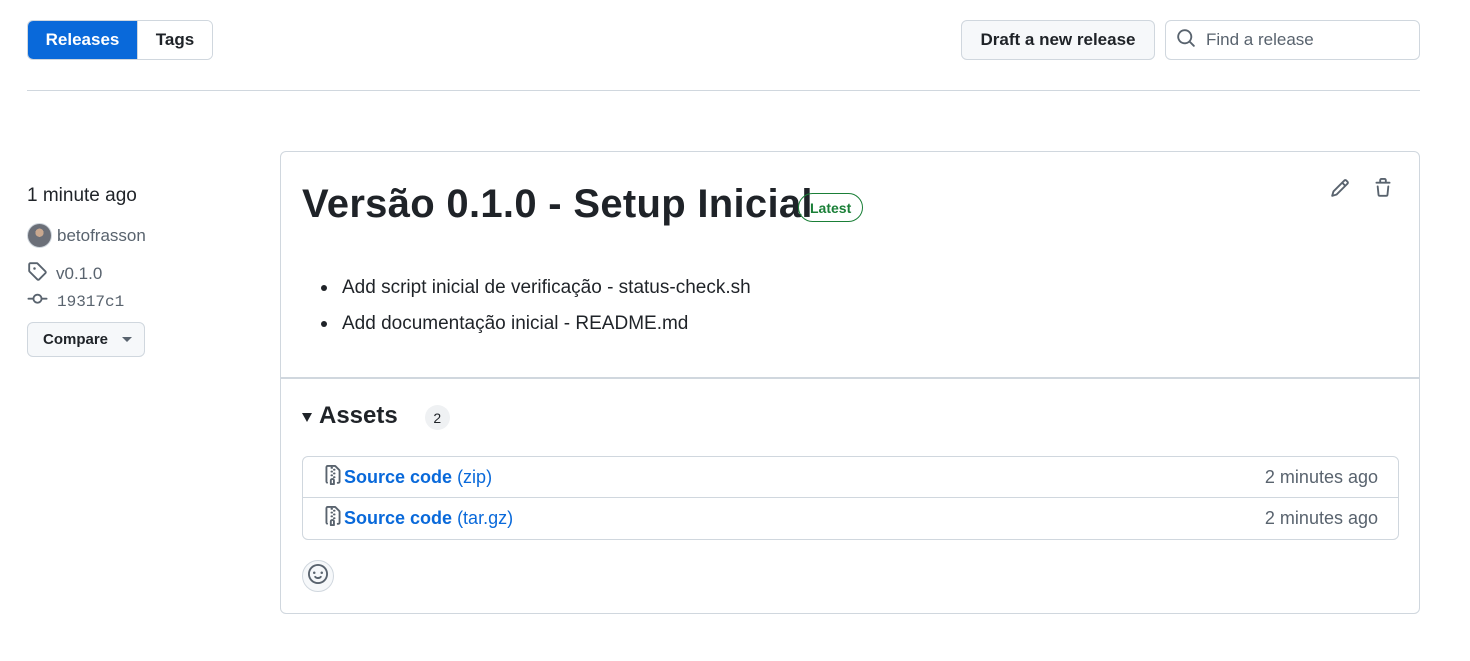 This screenshot has width=1470, height=661. What do you see at coordinates (485, 518) in the screenshot?
I see `asset-ext: (tar.gz)` at bounding box center [485, 518].